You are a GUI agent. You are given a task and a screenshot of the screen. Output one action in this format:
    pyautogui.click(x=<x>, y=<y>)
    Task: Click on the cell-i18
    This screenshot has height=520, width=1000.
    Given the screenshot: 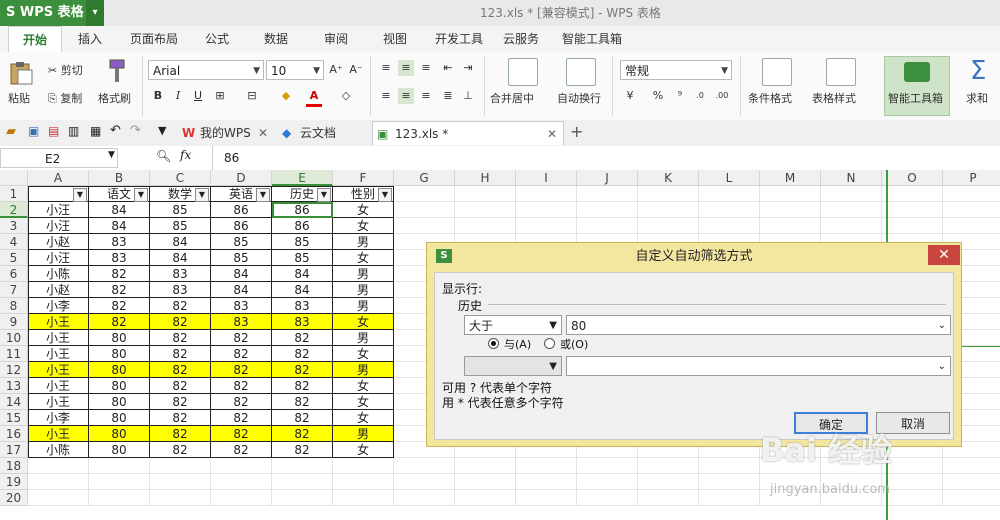 What is the action you would take?
    pyautogui.click(x=546, y=466)
    